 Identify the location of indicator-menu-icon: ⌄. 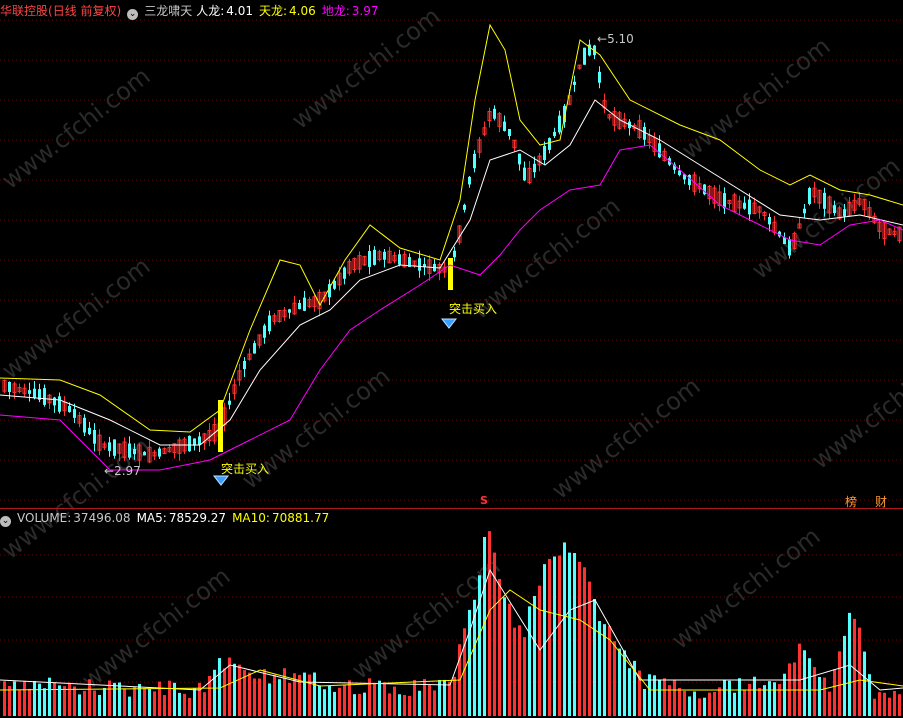
(133, 14).